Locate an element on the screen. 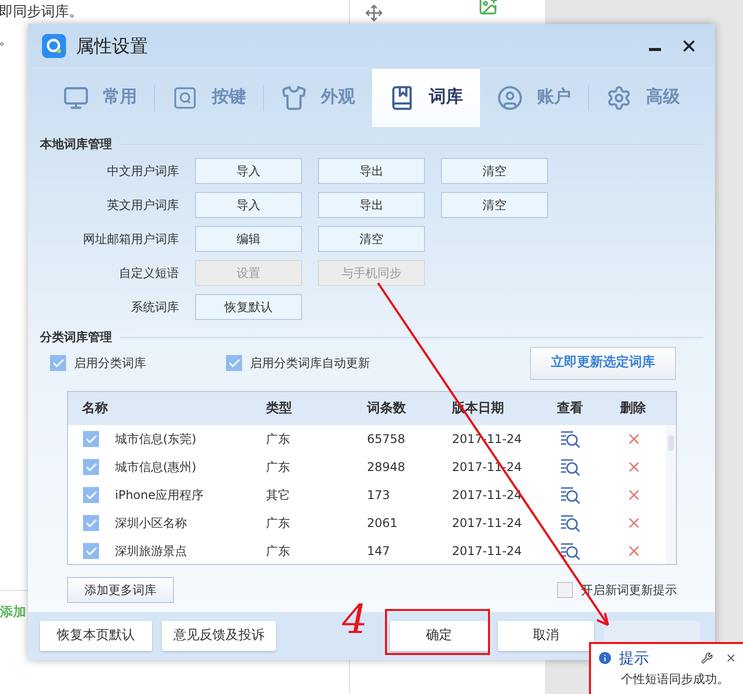 The image size is (743, 694). table-cell-text: 2061 is located at coordinates (383, 523).